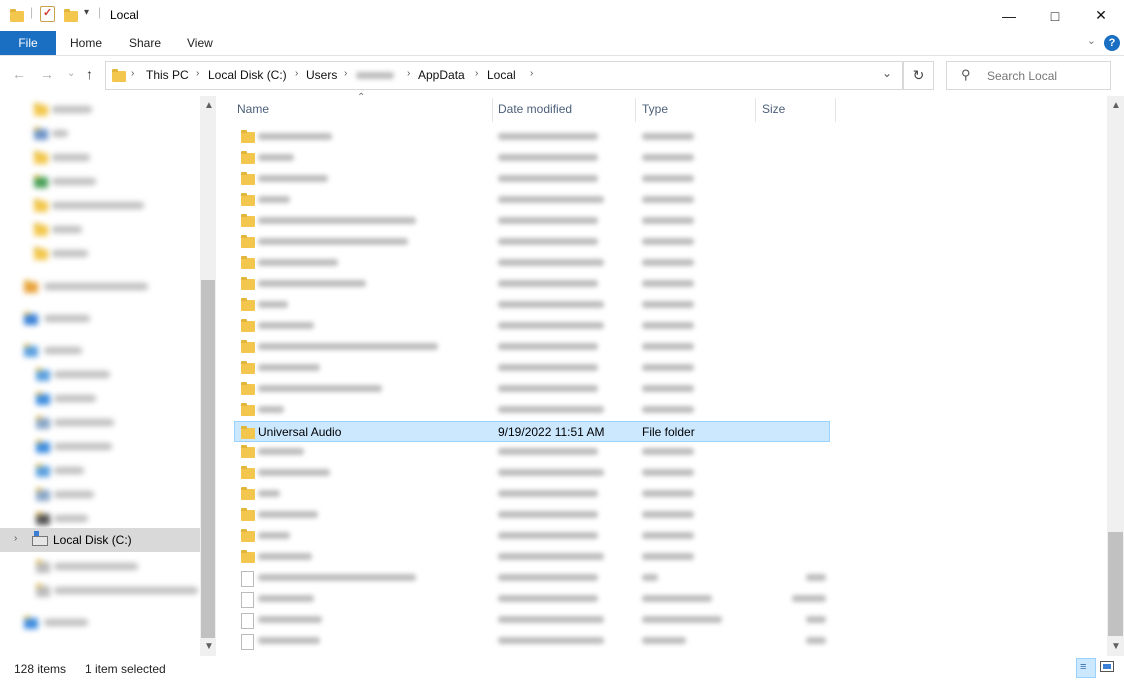 This screenshot has height=682, width=1124. Describe the element at coordinates (200, 43) in the screenshot. I see `tab-view: View` at that location.